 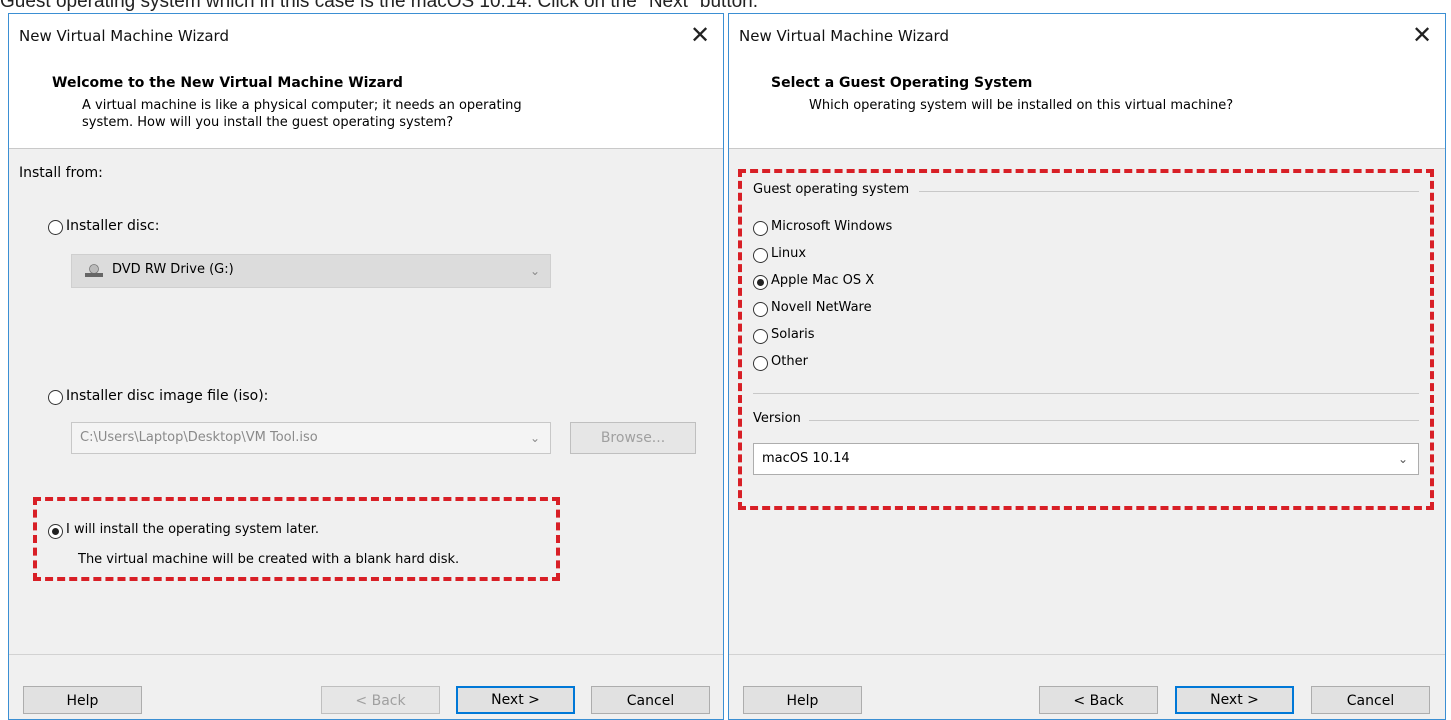 What do you see at coordinates (760, 282) in the screenshot?
I see `os-radio-apple-mac-os-x` at bounding box center [760, 282].